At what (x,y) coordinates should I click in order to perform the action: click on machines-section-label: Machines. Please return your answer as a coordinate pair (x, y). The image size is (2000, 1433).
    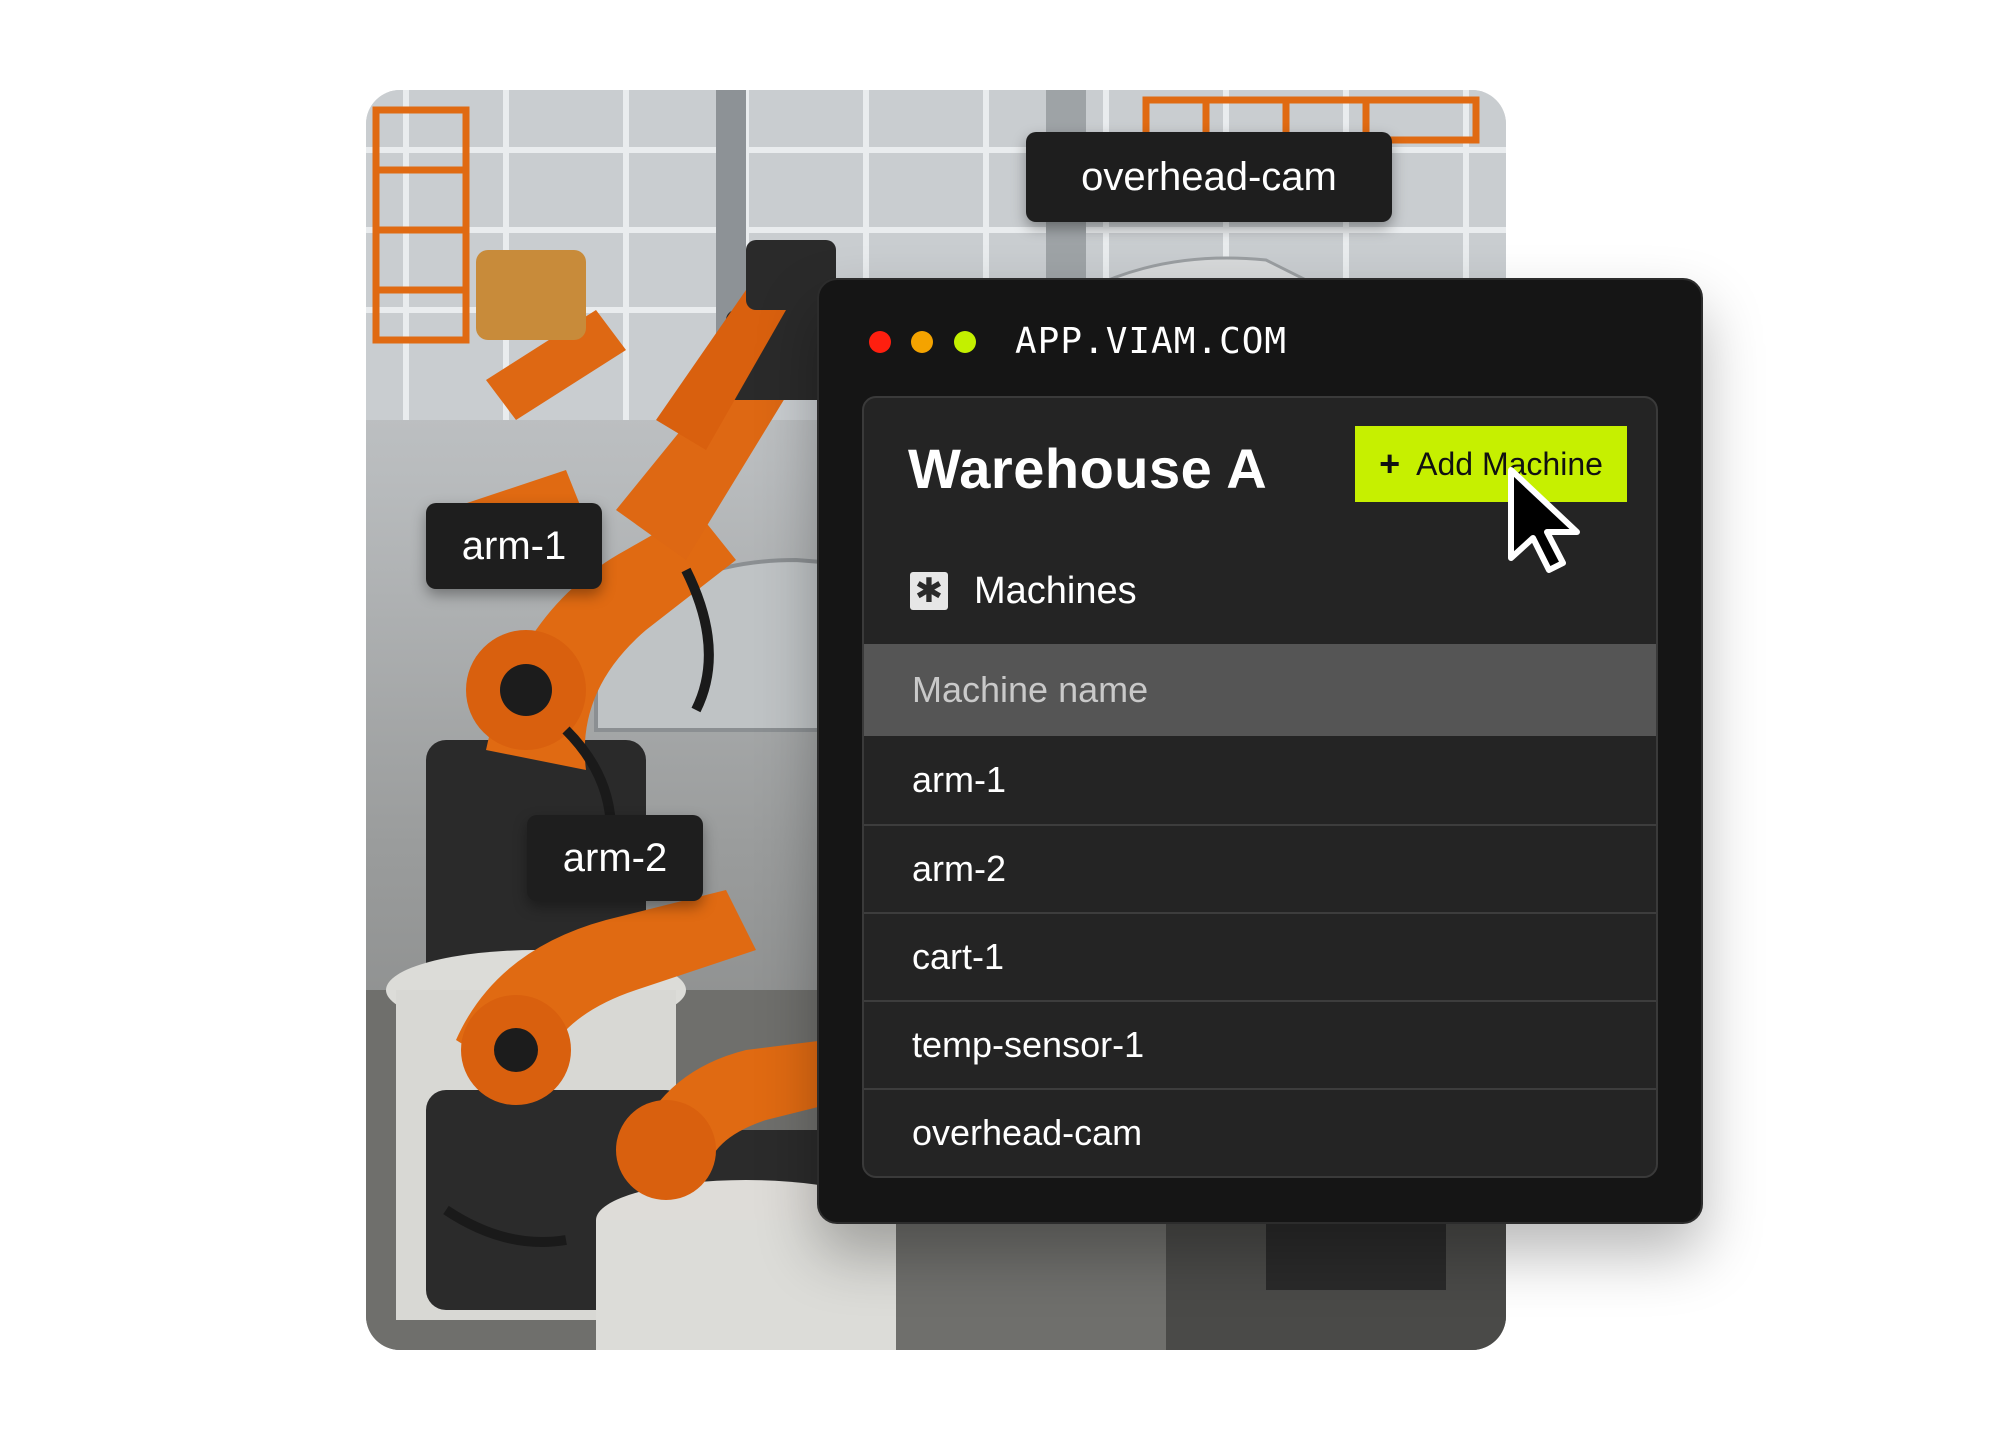
    Looking at the image, I should click on (1055, 590).